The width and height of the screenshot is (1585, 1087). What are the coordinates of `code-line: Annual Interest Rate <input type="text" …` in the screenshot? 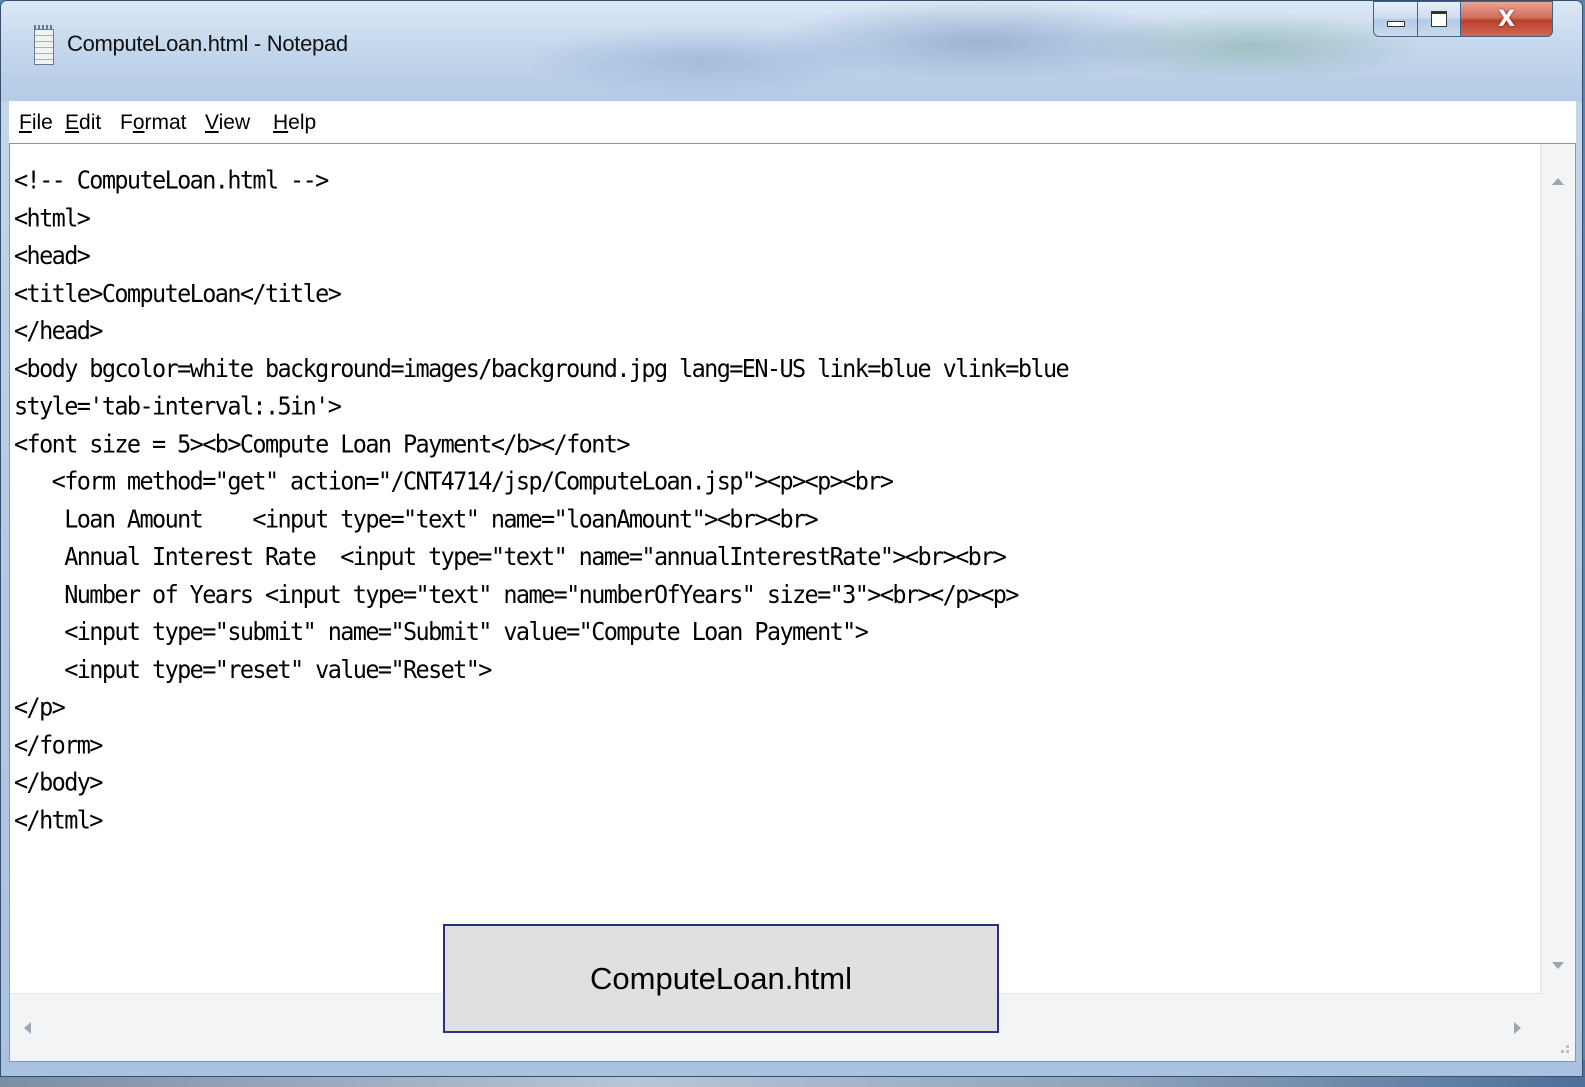 It's located at (541, 557).